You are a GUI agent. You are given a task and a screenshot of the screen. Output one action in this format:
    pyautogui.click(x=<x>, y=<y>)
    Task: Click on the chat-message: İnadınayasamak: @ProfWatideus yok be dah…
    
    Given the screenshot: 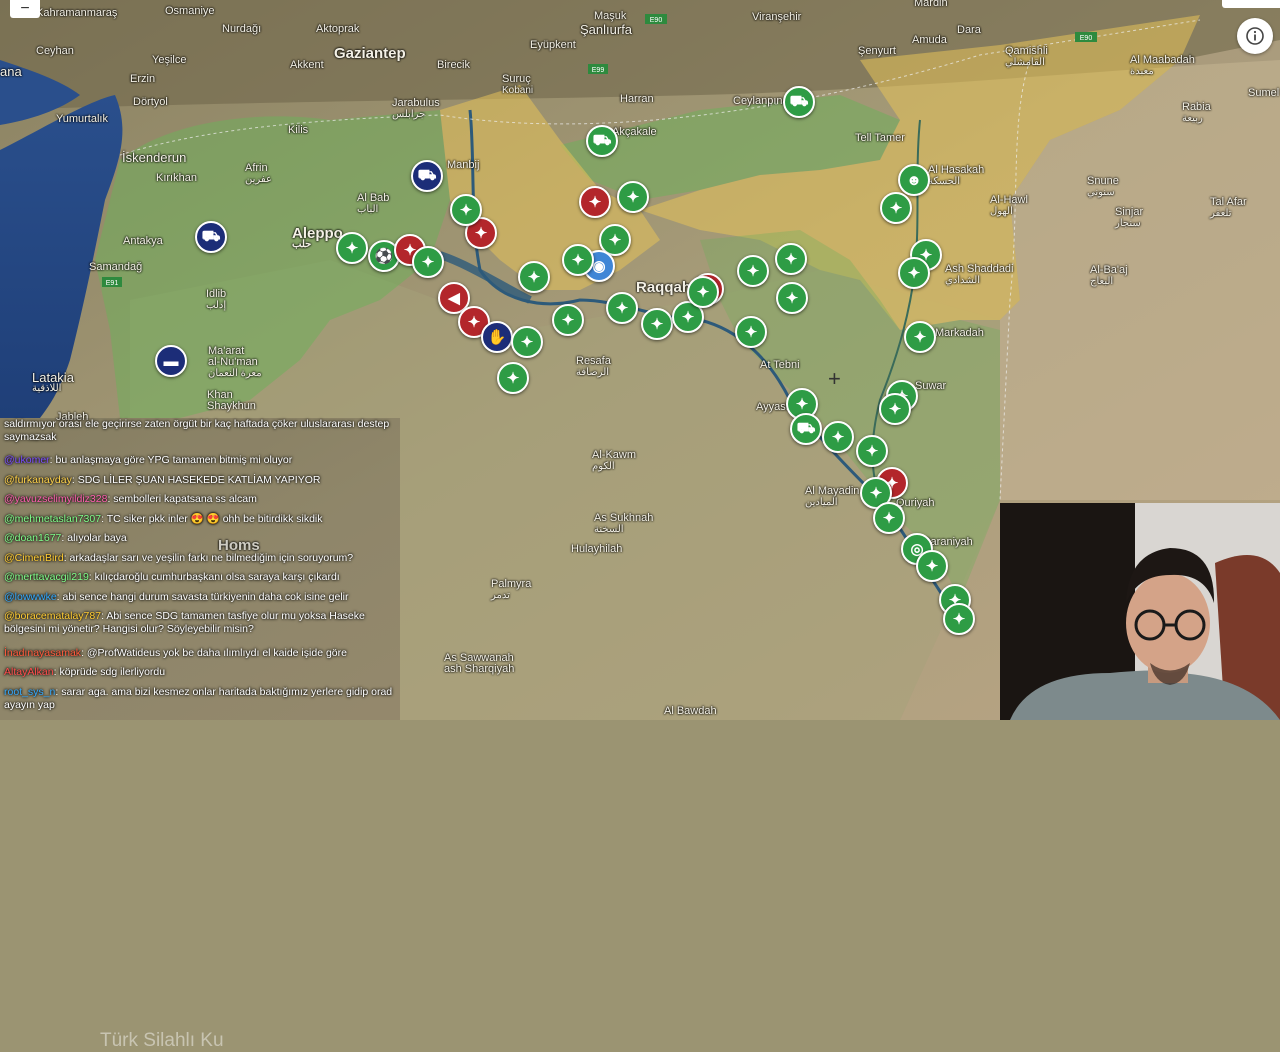 What is the action you would take?
    pyautogui.click(x=175, y=653)
    